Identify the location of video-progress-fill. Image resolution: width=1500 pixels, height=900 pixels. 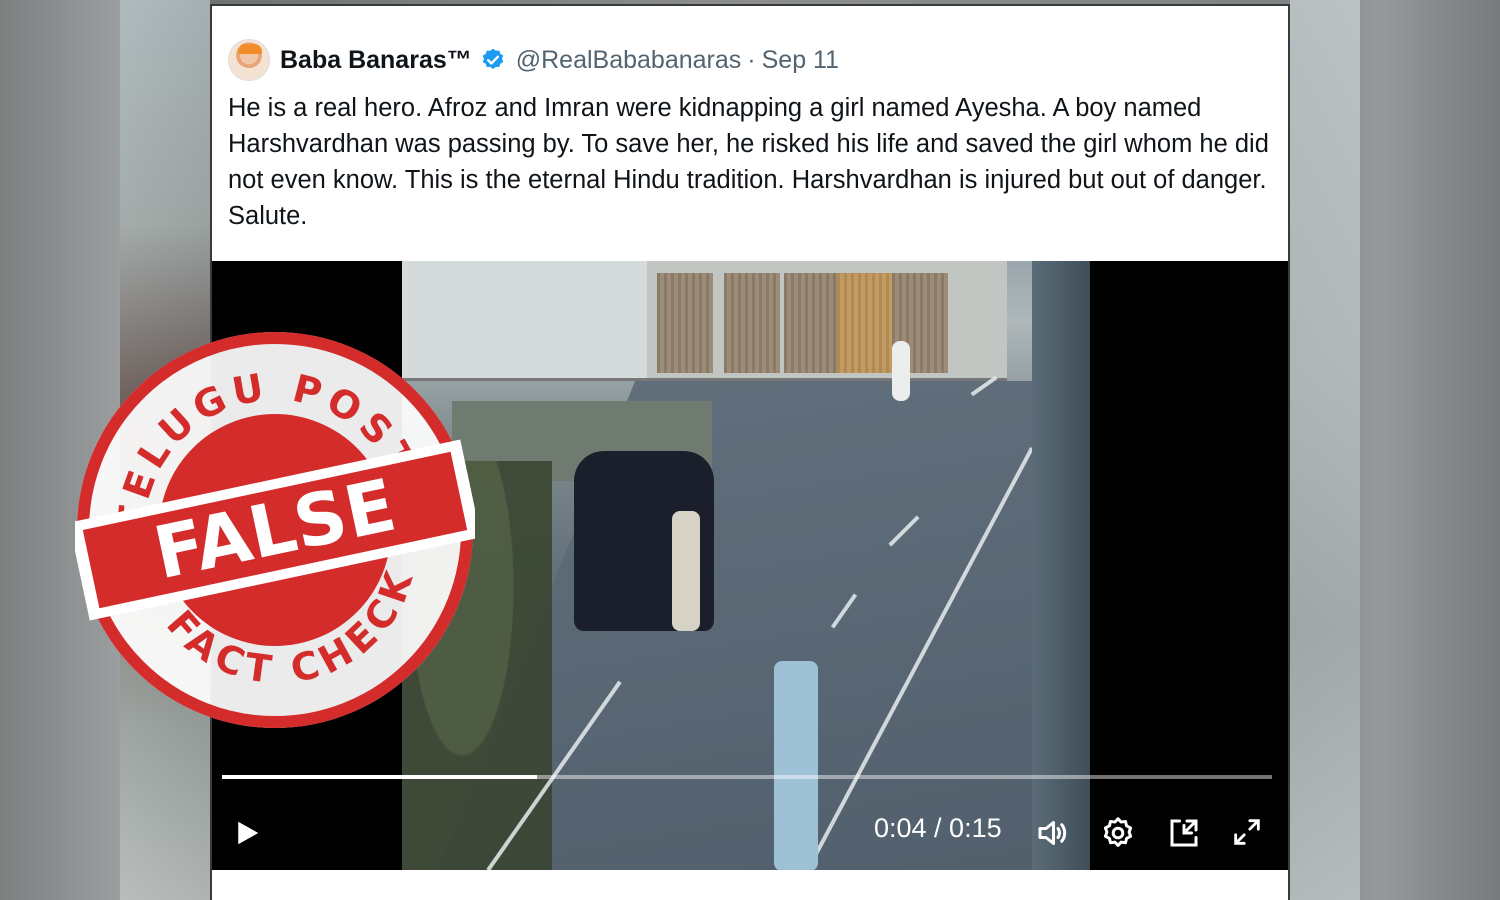
(379, 777).